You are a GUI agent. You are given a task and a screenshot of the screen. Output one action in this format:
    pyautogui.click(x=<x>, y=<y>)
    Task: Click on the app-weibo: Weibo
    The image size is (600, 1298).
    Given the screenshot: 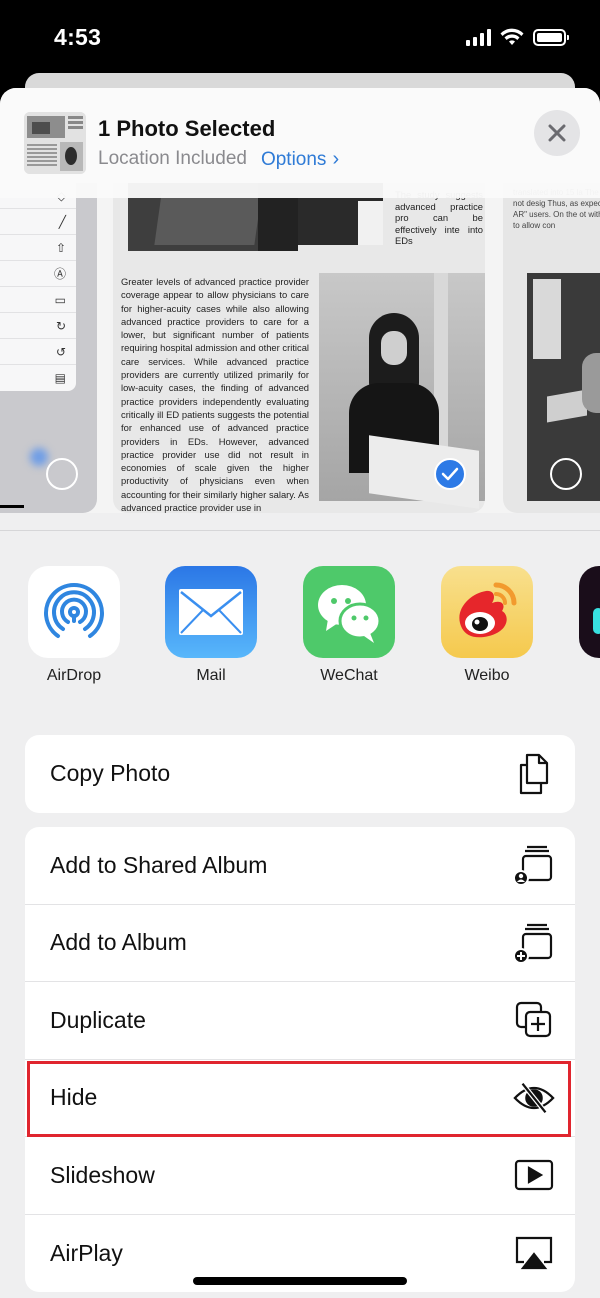 What is the action you would take?
    pyautogui.click(x=487, y=625)
    